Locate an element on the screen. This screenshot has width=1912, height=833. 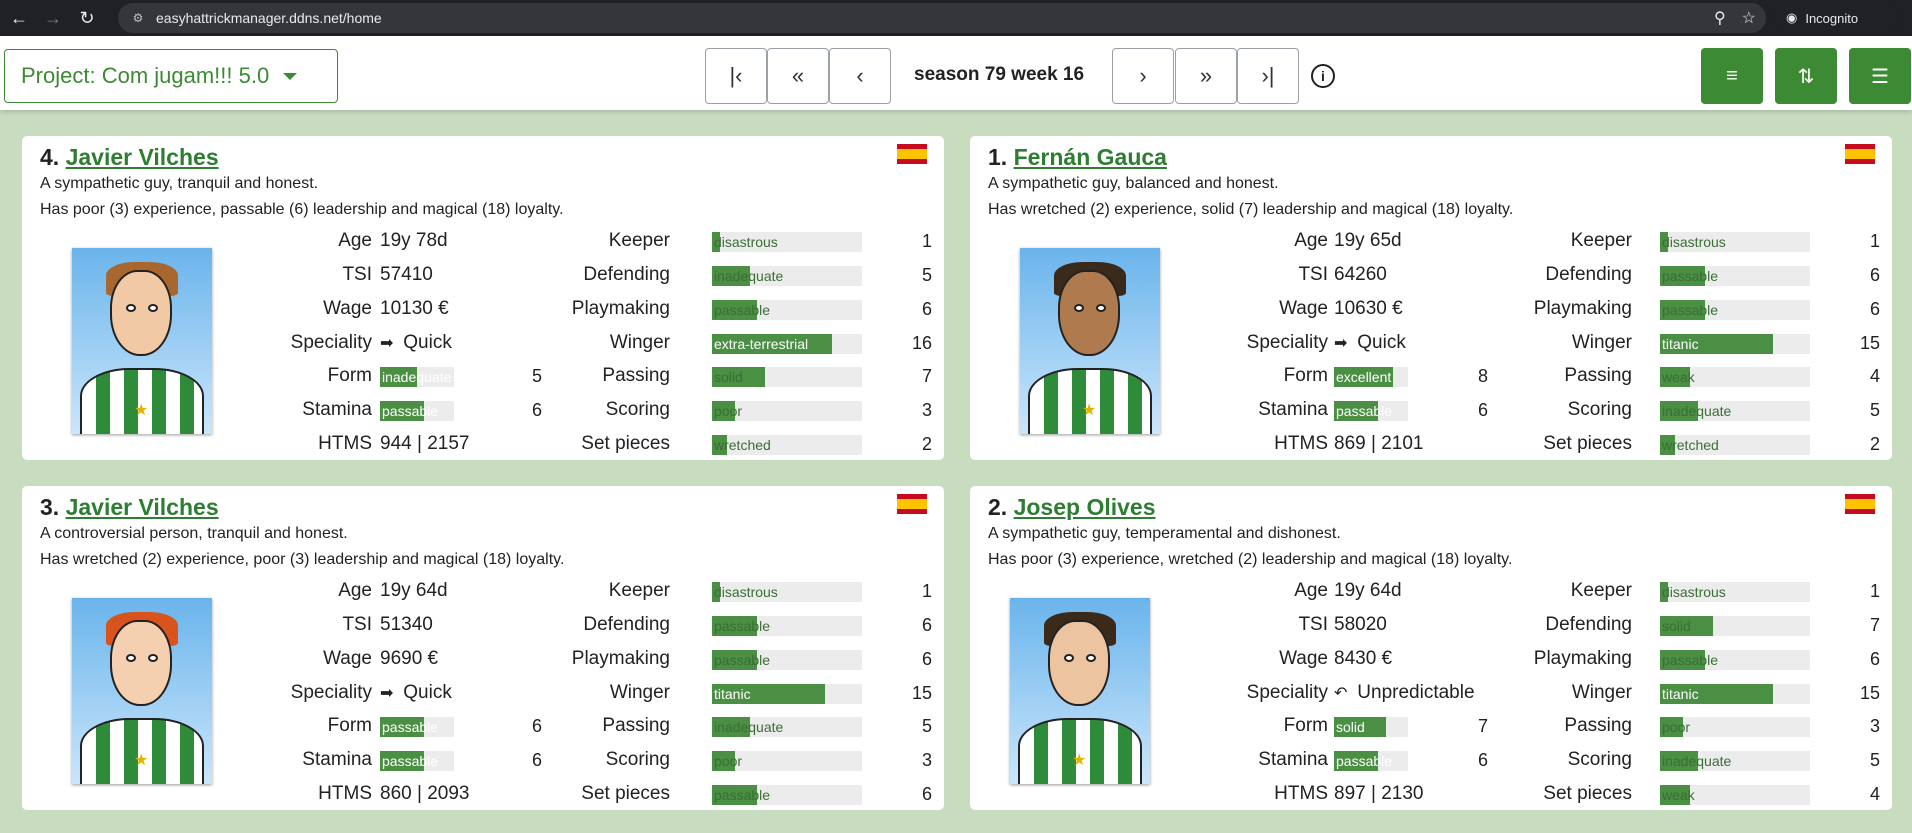
keeper-bar: disastrous is located at coordinates (1735, 242).